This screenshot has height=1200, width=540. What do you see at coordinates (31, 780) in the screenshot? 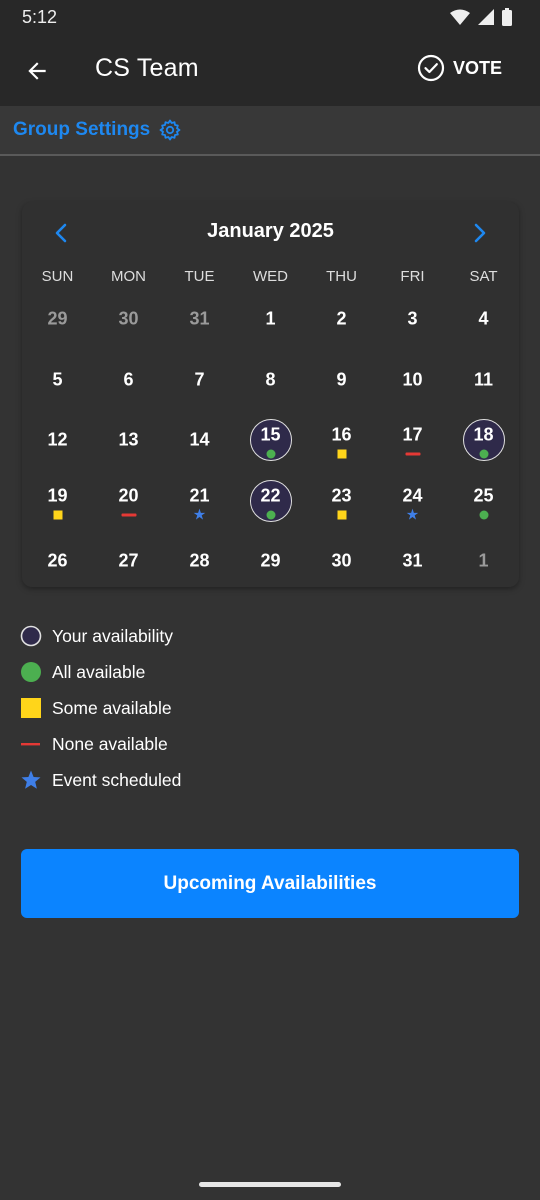
I see `legend-symbol-event` at bounding box center [31, 780].